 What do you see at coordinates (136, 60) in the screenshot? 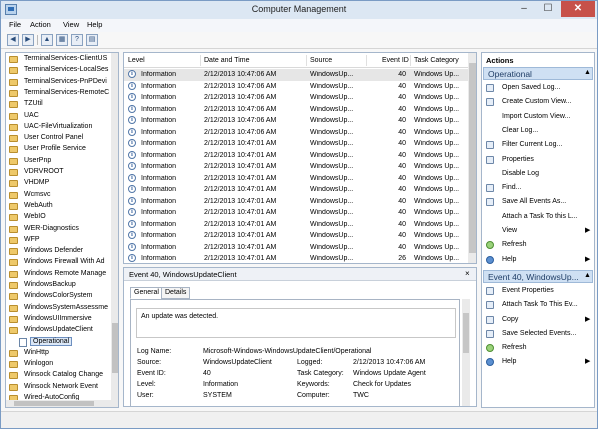
I see `column-level: Level` at bounding box center [136, 60].